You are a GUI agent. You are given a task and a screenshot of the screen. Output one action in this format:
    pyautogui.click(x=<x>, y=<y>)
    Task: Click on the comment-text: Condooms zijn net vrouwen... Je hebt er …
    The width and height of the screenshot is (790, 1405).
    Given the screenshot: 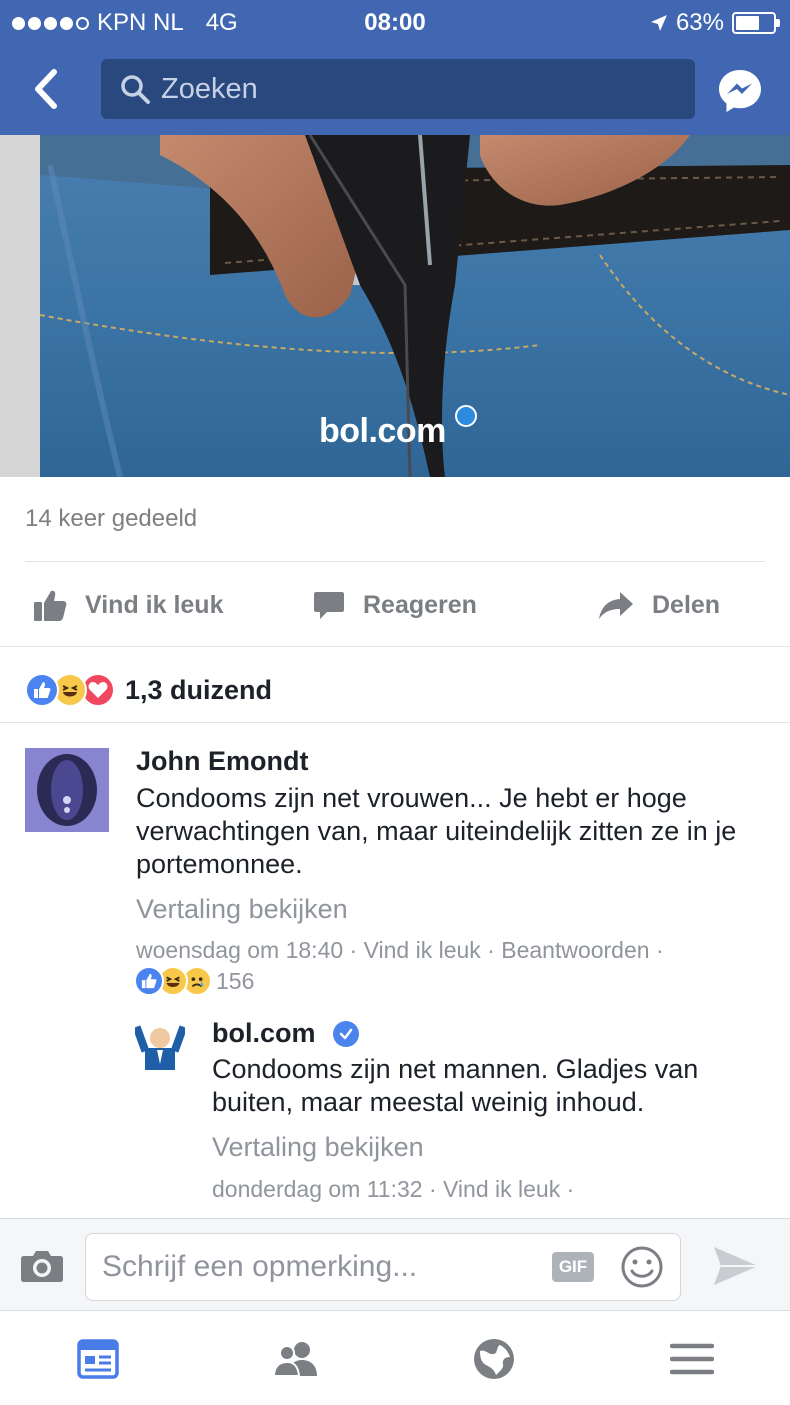 What is the action you would take?
    pyautogui.click(x=436, y=831)
    